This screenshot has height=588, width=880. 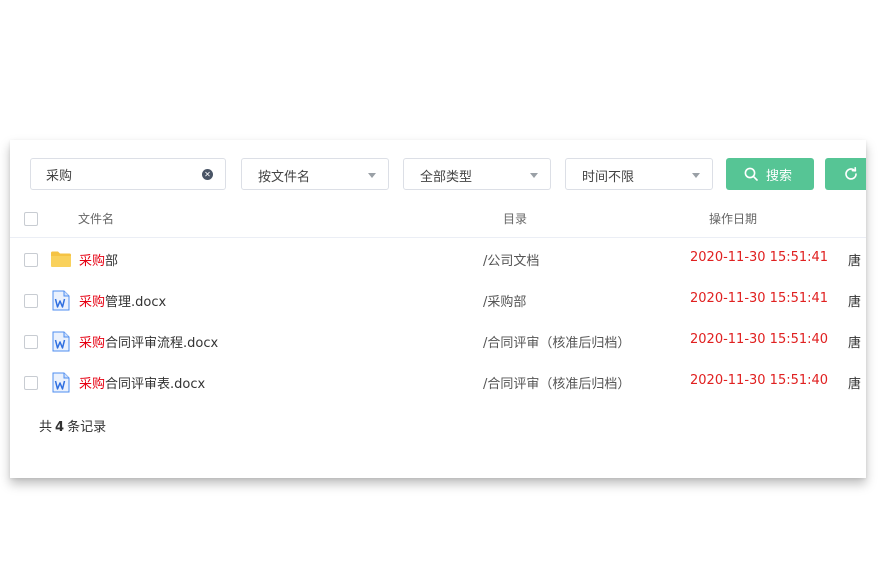 What do you see at coordinates (733, 218) in the screenshot?
I see `column-header-date: 操作日期` at bounding box center [733, 218].